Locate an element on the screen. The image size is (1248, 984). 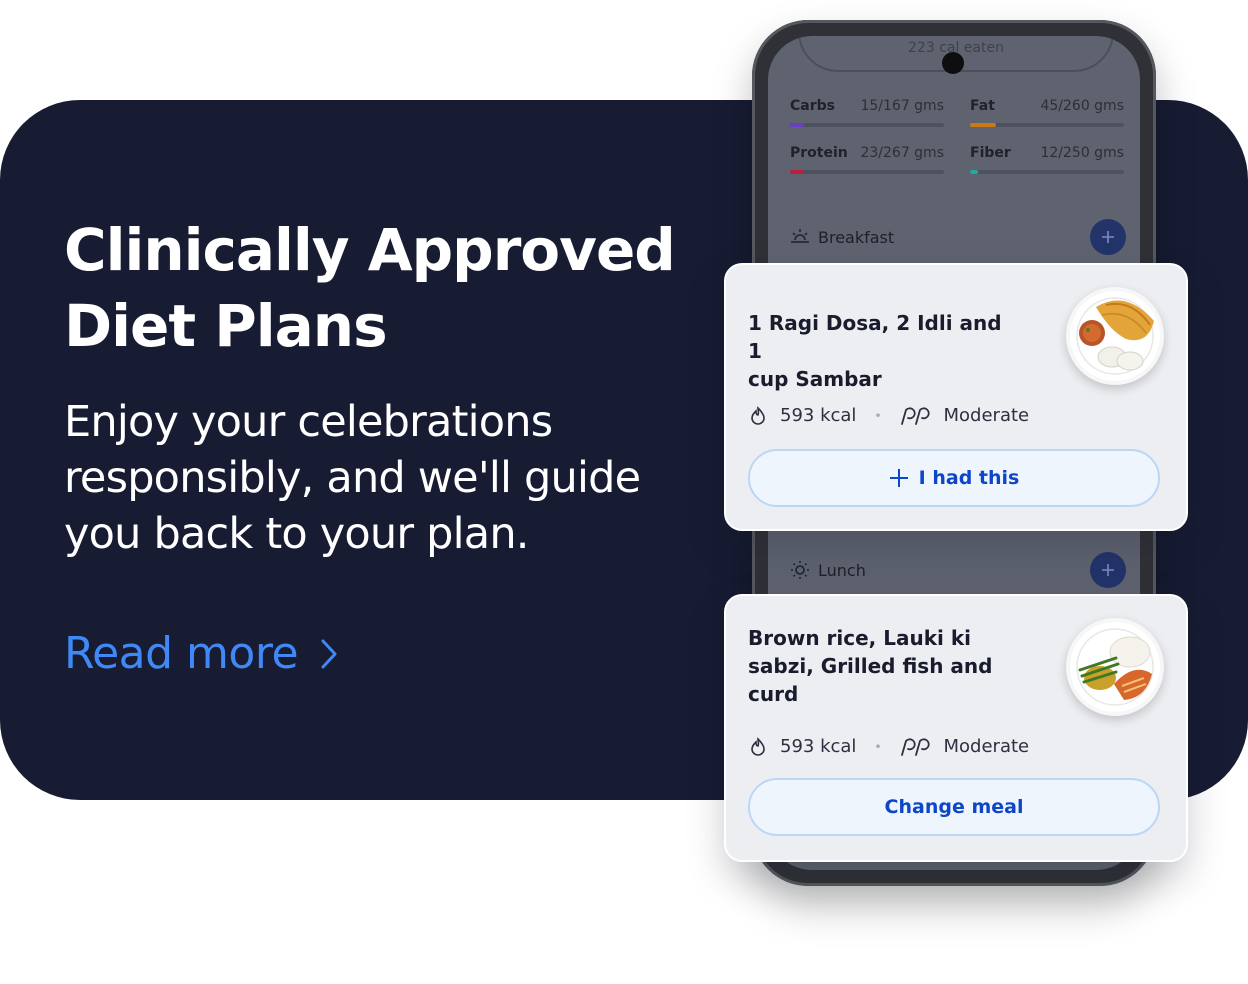
read-more-link: Read more is located at coordinates (201, 653).